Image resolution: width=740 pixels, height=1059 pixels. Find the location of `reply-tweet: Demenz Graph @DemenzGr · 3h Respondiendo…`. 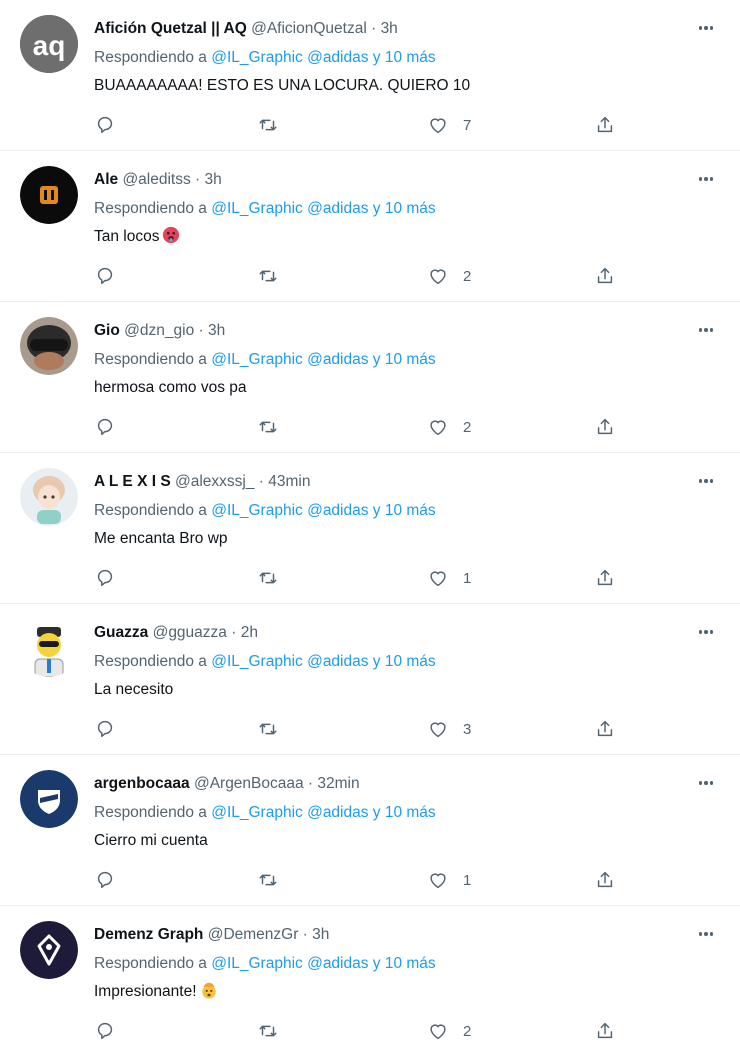

reply-tweet: Demenz Graph @DemenzGr · 3h Respondiendo… is located at coordinates (370, 981).